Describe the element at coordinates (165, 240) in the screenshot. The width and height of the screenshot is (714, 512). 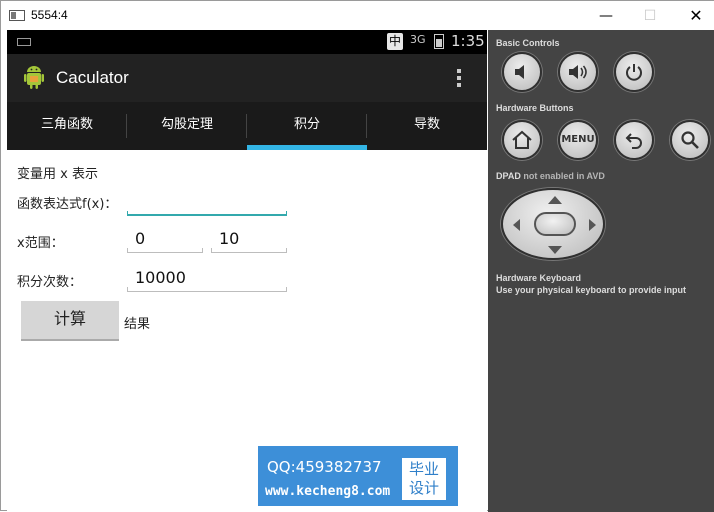
I see `range-from-input: 0` at that location.